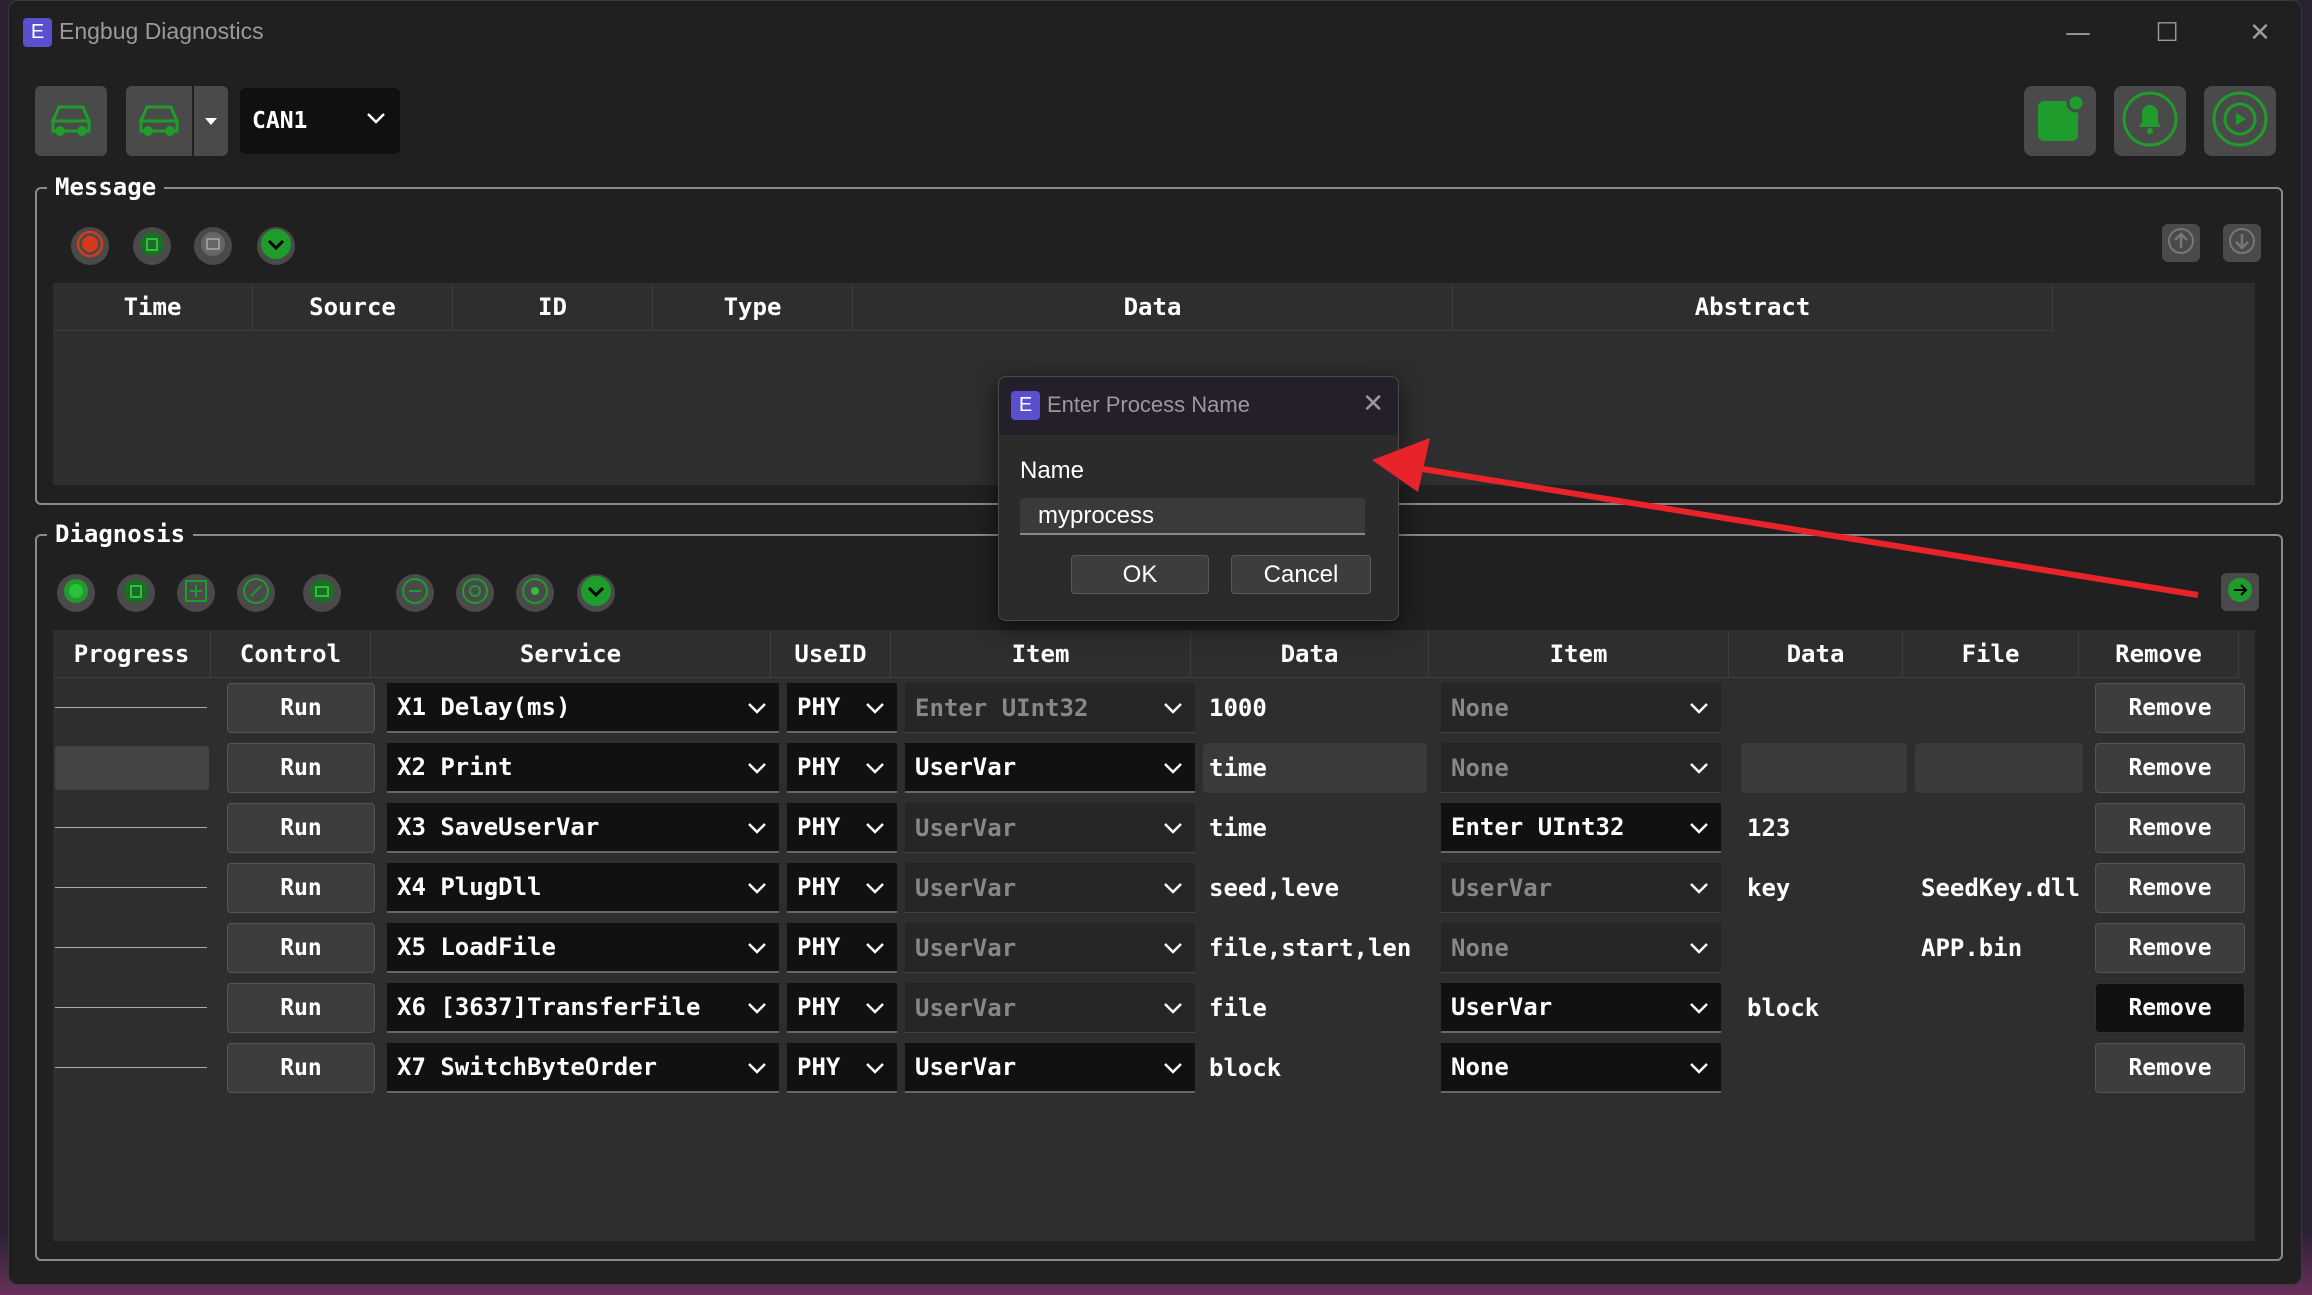 The width and height of the screenshot is (2312, 1295). What do you see at coordinates (2159, 654) in the screenshot?
I see `column-header: Remove` at bounding box center [2159, 654].